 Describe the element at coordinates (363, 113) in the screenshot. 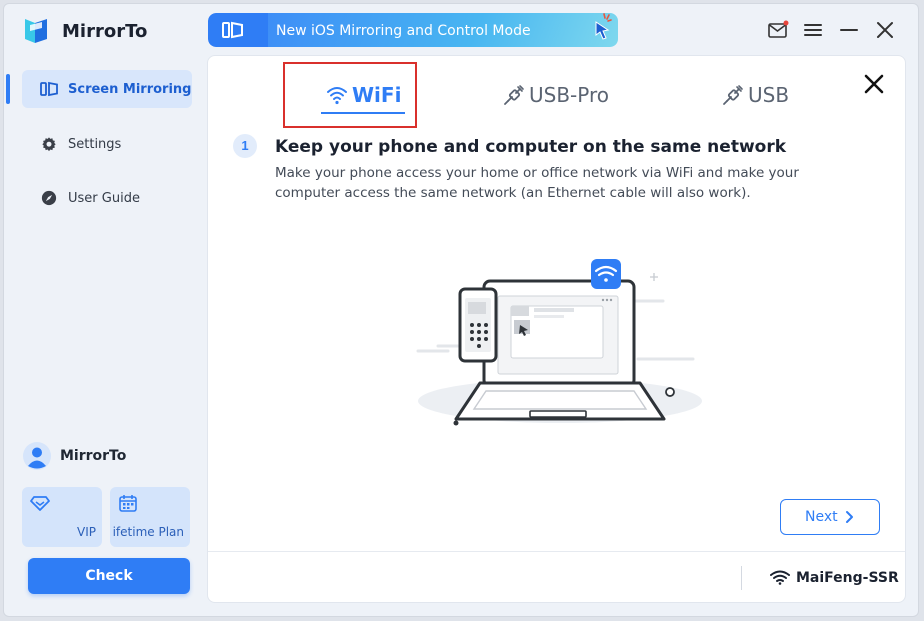

I see `active-tab-underline` at that location.